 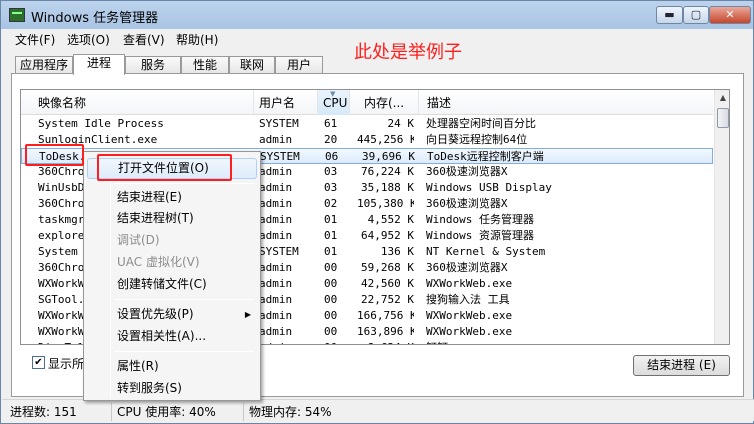 I want to click on cell-memory: 8,624 K, so click(x=385, y=342).